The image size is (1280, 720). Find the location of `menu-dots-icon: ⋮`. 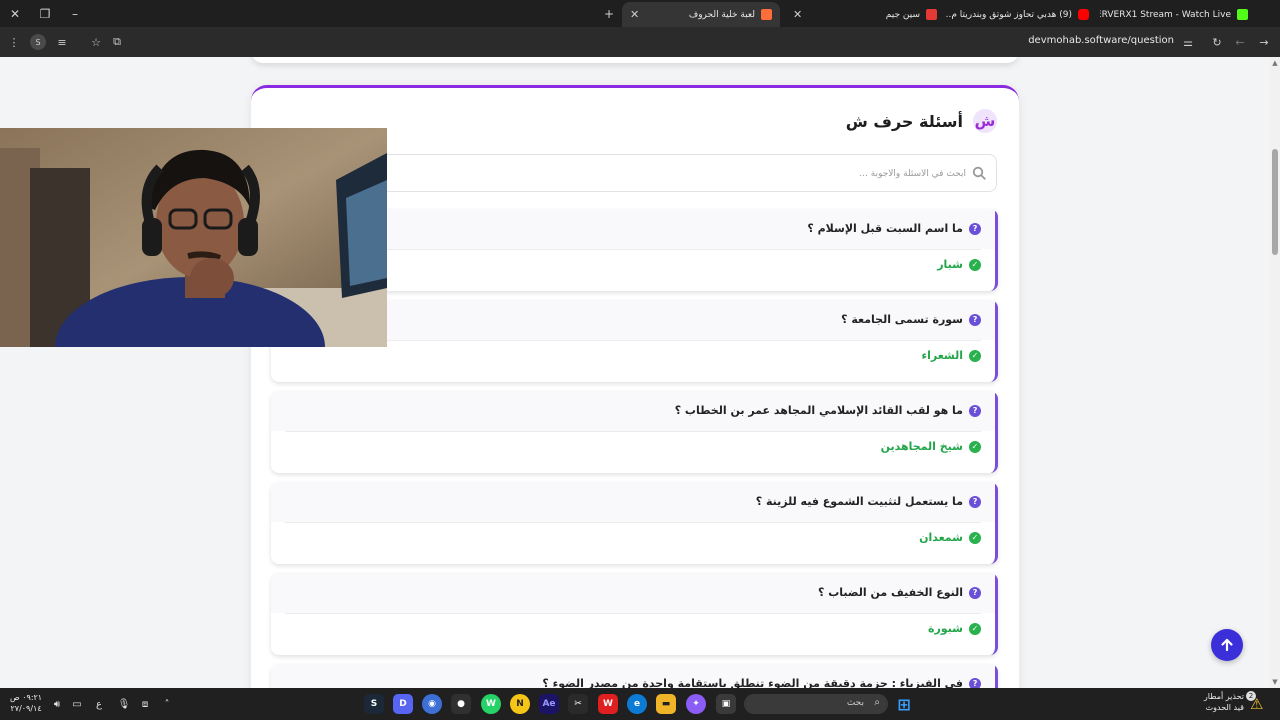

menu-dots-icon: ⋮ is located at coordinates (14, 42).